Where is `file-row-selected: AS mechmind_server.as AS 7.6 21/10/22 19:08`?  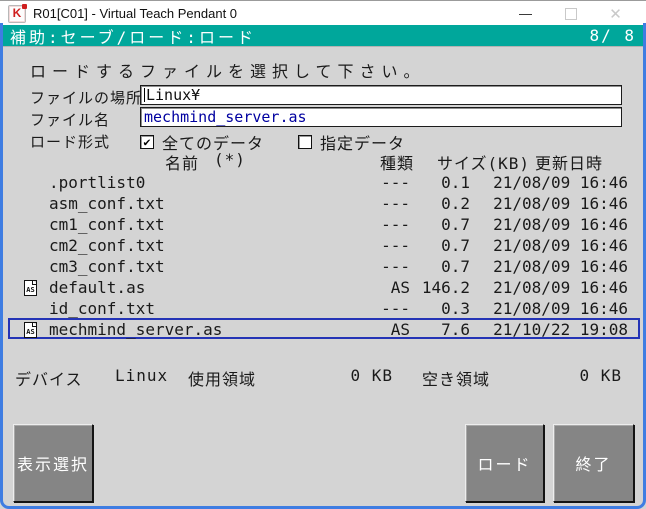 file-row-selected: AS mechmind_server.as AS 7.6 21/10/22 19:08 is located at coordinates (324, 328).